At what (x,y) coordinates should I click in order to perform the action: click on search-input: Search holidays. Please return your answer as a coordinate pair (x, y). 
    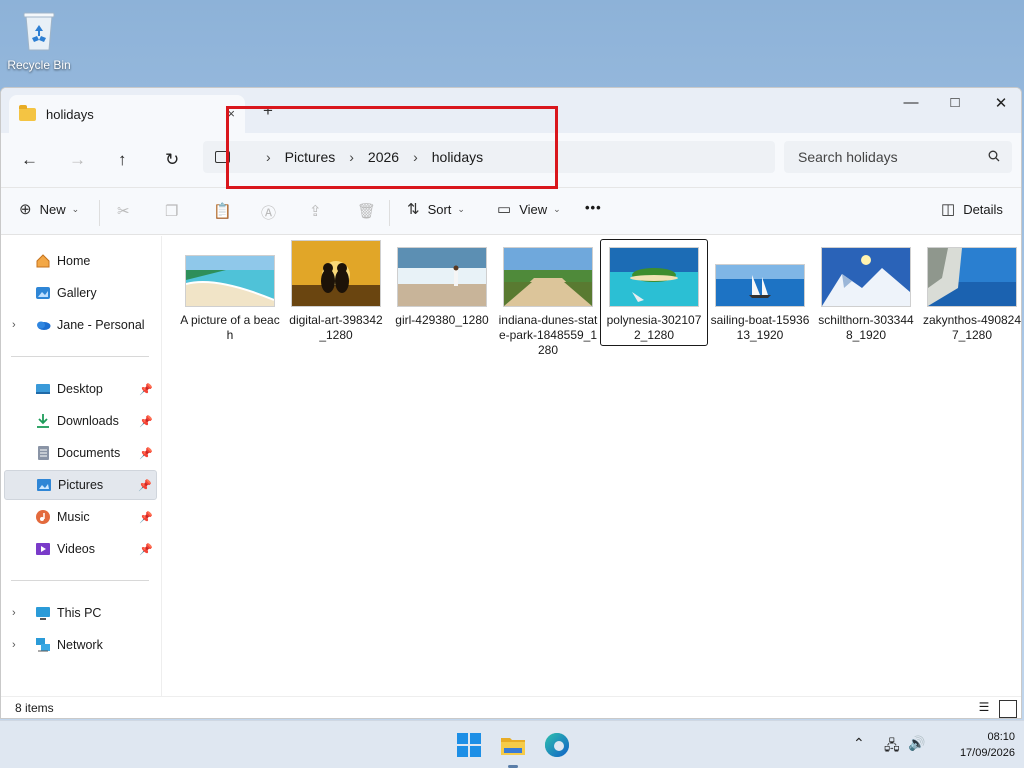
    Looking at the image, I should click on (898, 157).